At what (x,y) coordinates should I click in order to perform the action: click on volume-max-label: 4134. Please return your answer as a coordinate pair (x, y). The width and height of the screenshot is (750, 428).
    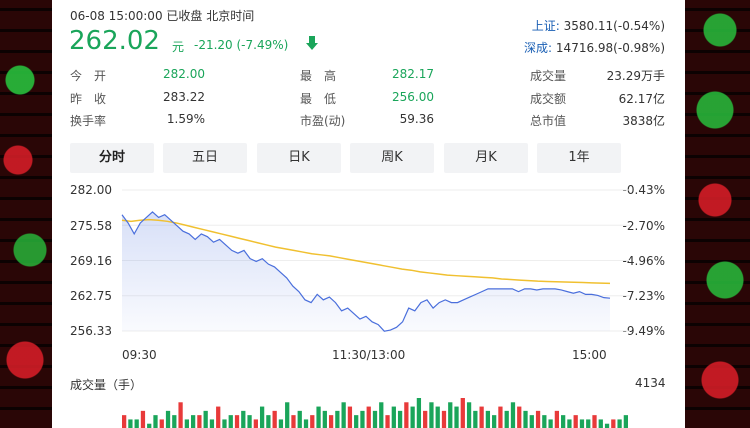
    Looking at the image, I should click on (650, 383).